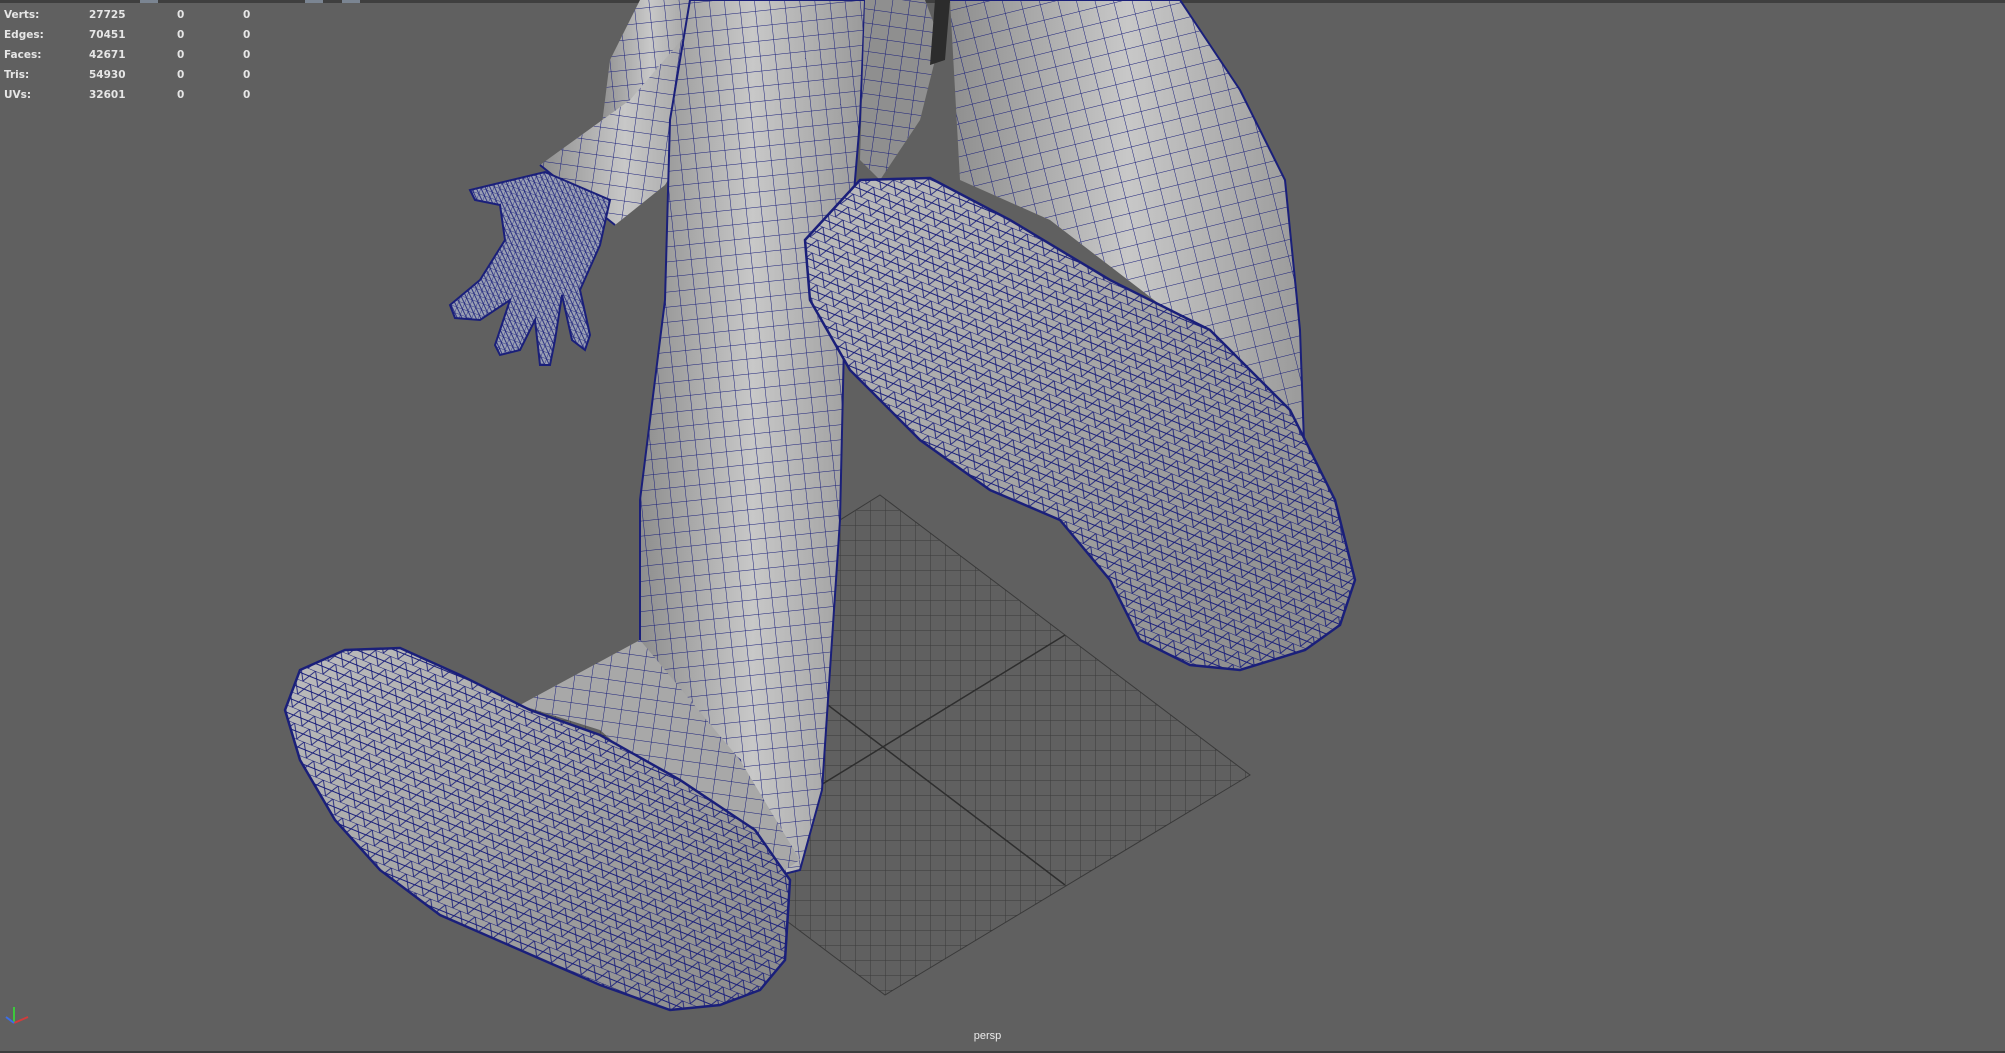  I want to click on hud-label: Edges:, so click(24, 35).